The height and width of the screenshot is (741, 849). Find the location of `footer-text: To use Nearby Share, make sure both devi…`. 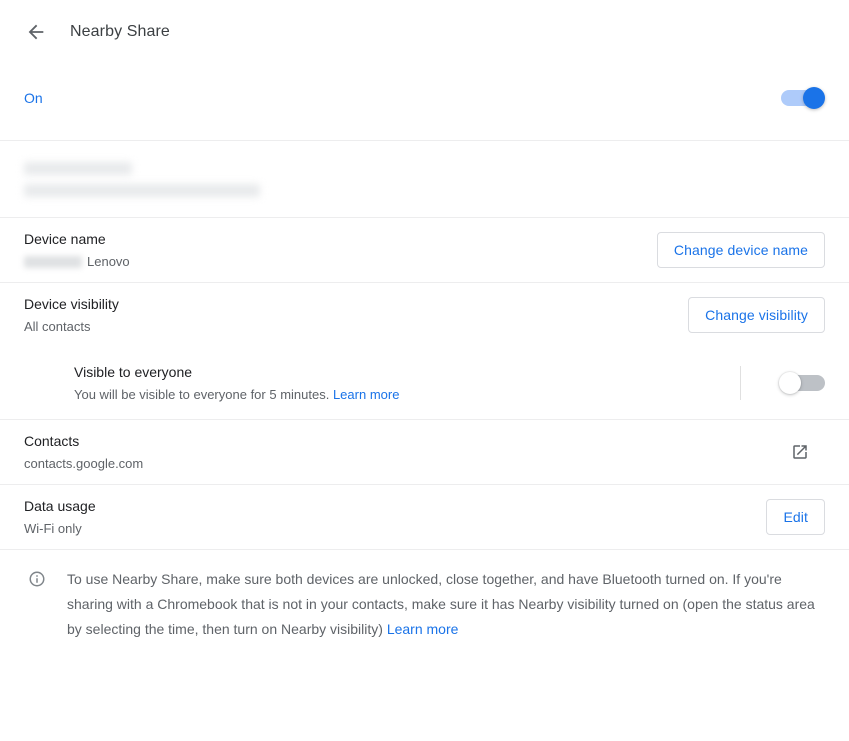

footer-text: To use Nearby Share, make sure both devi… is located at coordinates (446, 604).